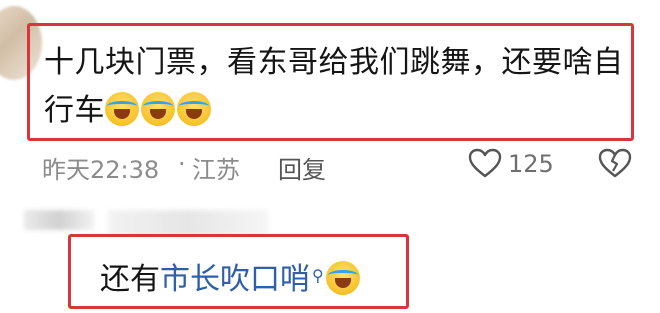 This screenshot has width=660, height=313. Describe the element at coordinates (334, 62) in the screenshot. I see `comment-text-line1: 十几块门票，看东哥给我们跳舞，还要啥自` at that location.